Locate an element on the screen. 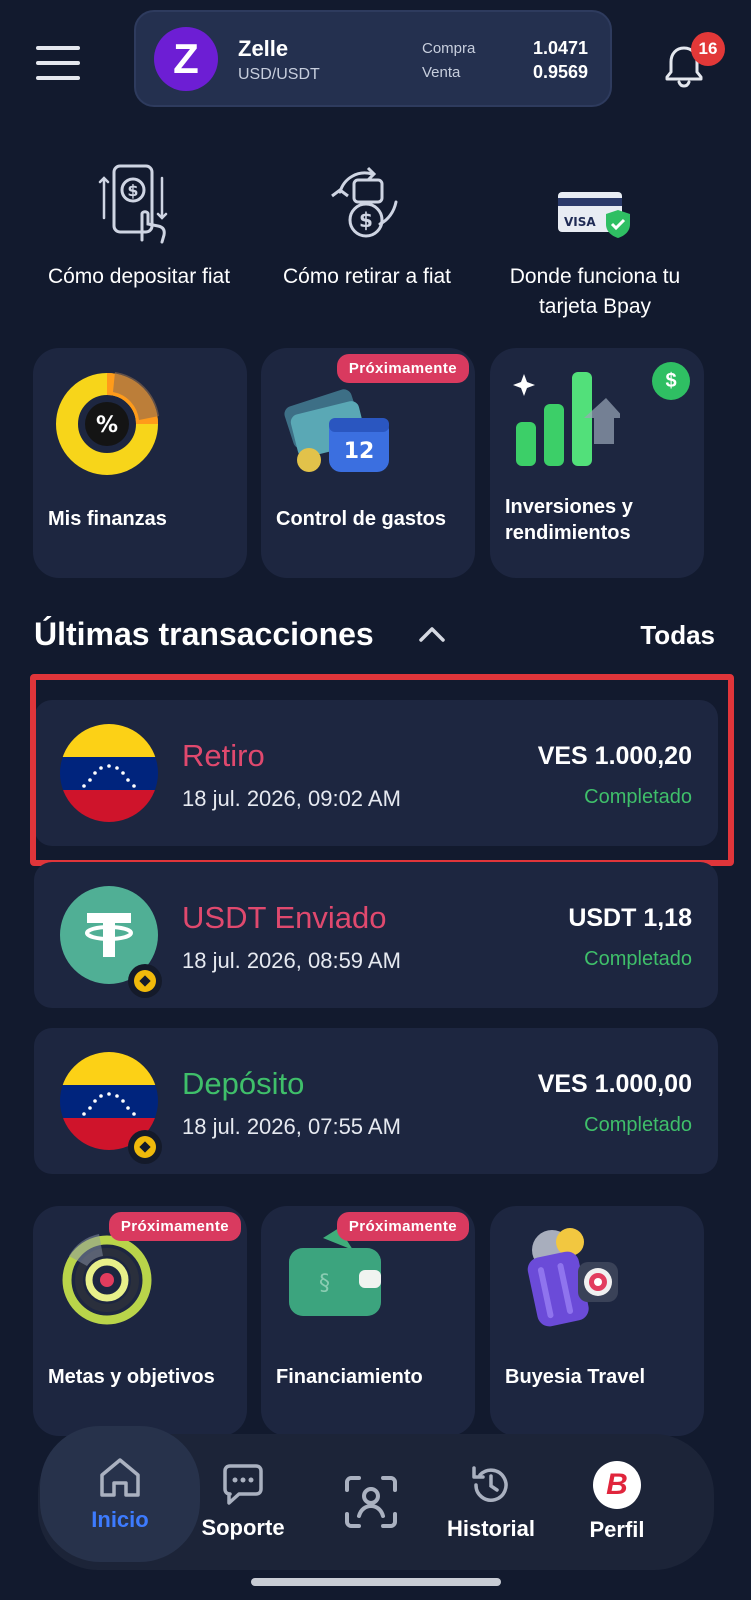 The height and width of the screenshot is (1600, 751). nav-item-soporte: Soporte is located at coordinates (243, 1502).